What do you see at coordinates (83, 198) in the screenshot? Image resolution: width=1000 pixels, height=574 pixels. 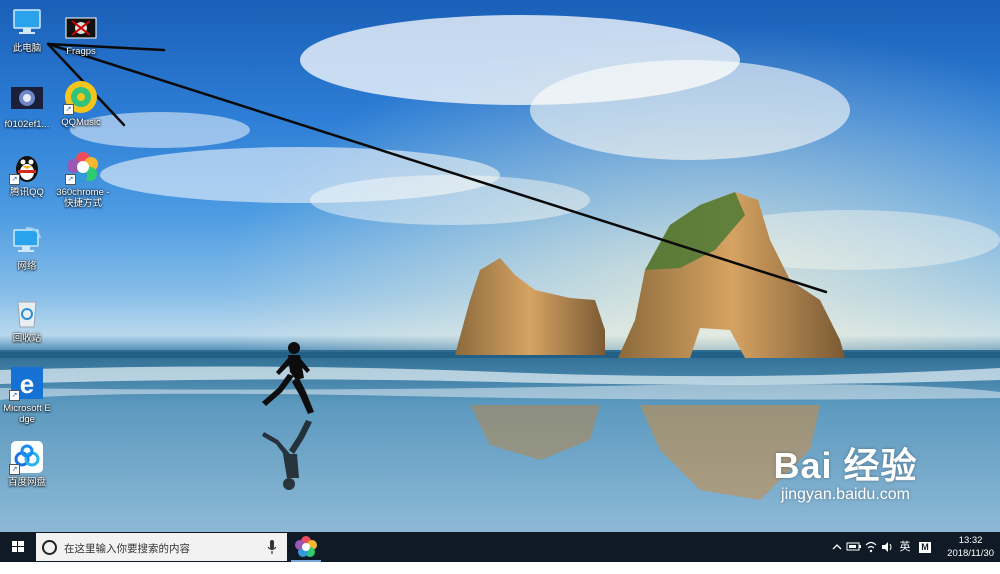 I see `desktop-icon-label: 360chrome - 快捷方式` at bounding box center [83, 198].